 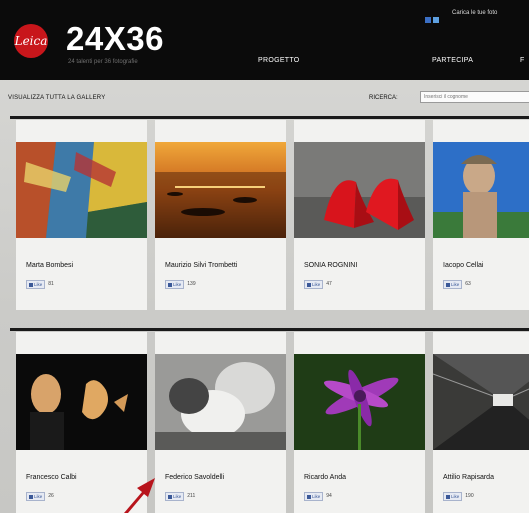 I want to click on gallery-card: Attilio Rapisarda Like 190, so click(x=481, y=422).